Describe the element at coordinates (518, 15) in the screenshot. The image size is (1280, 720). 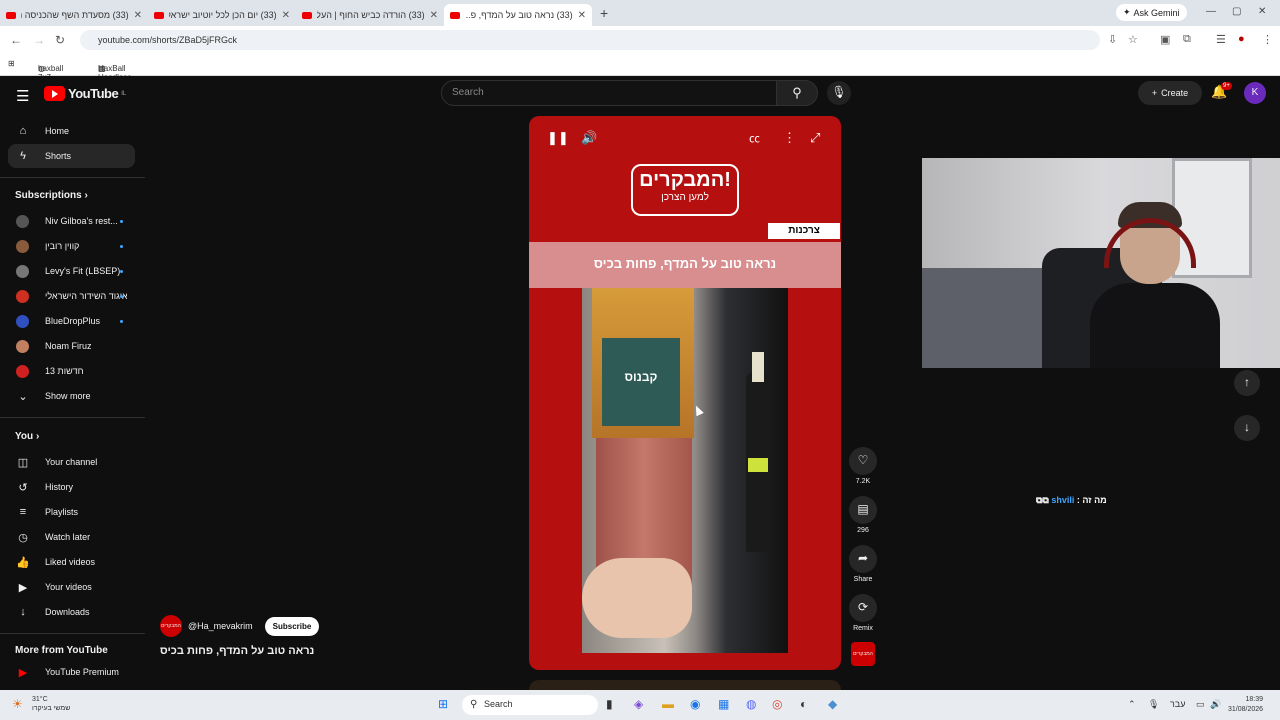
I see `browser-tab-active: (33) נראה טוב על המדף, פ... ✕` at that location.